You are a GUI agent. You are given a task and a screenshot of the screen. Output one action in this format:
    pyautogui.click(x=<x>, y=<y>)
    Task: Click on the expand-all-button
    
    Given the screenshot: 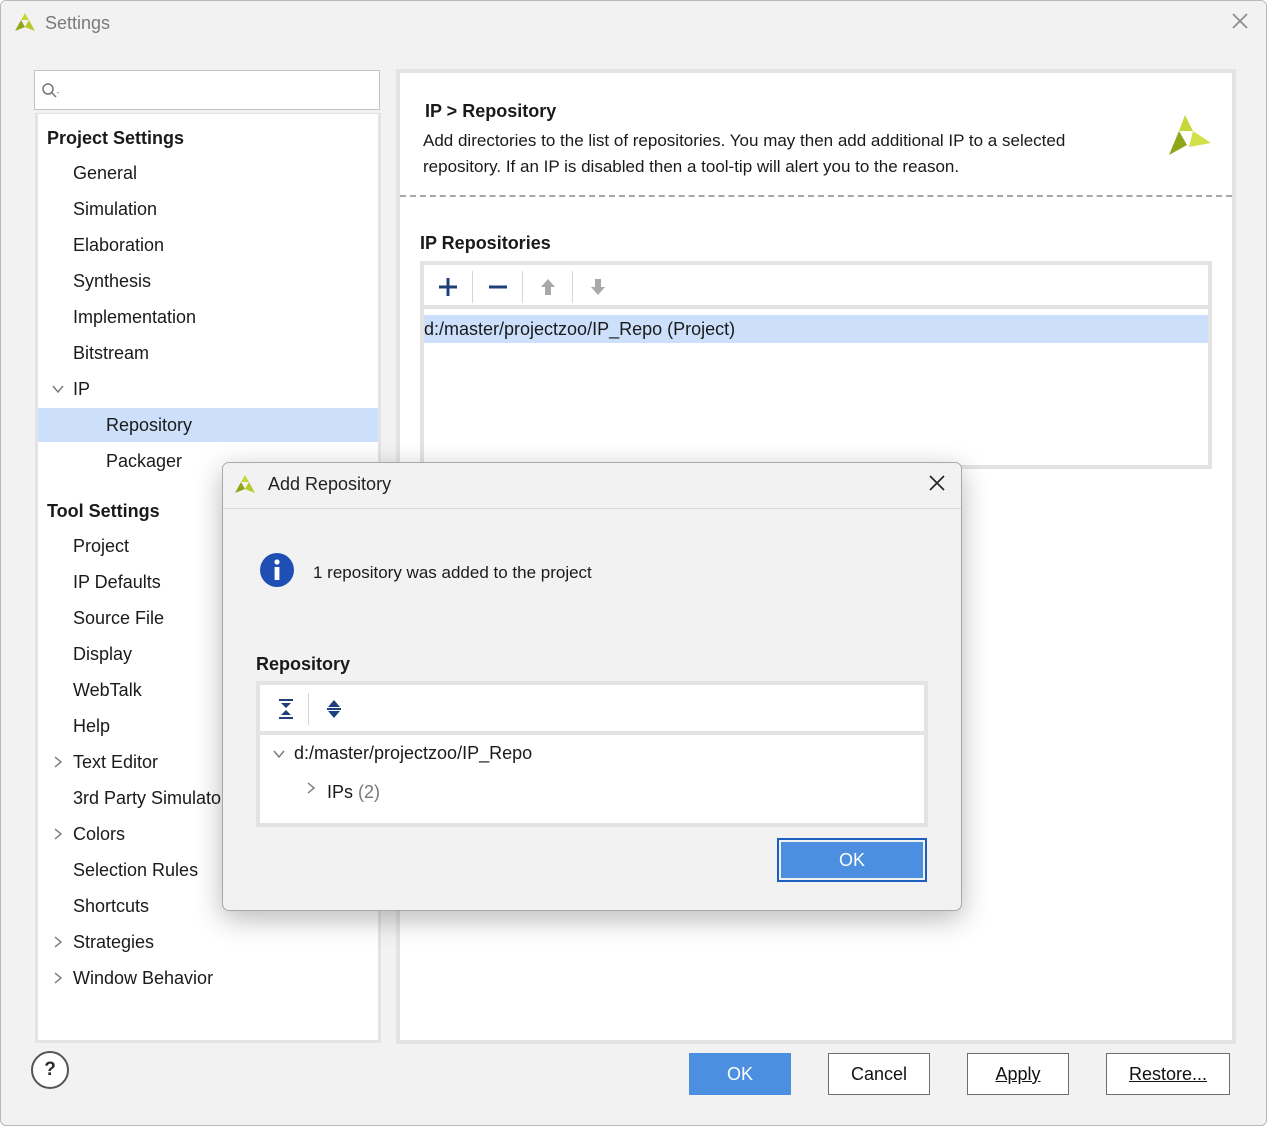 What is the action you would take?
    pyautogui.click(x=334, y=709)
    